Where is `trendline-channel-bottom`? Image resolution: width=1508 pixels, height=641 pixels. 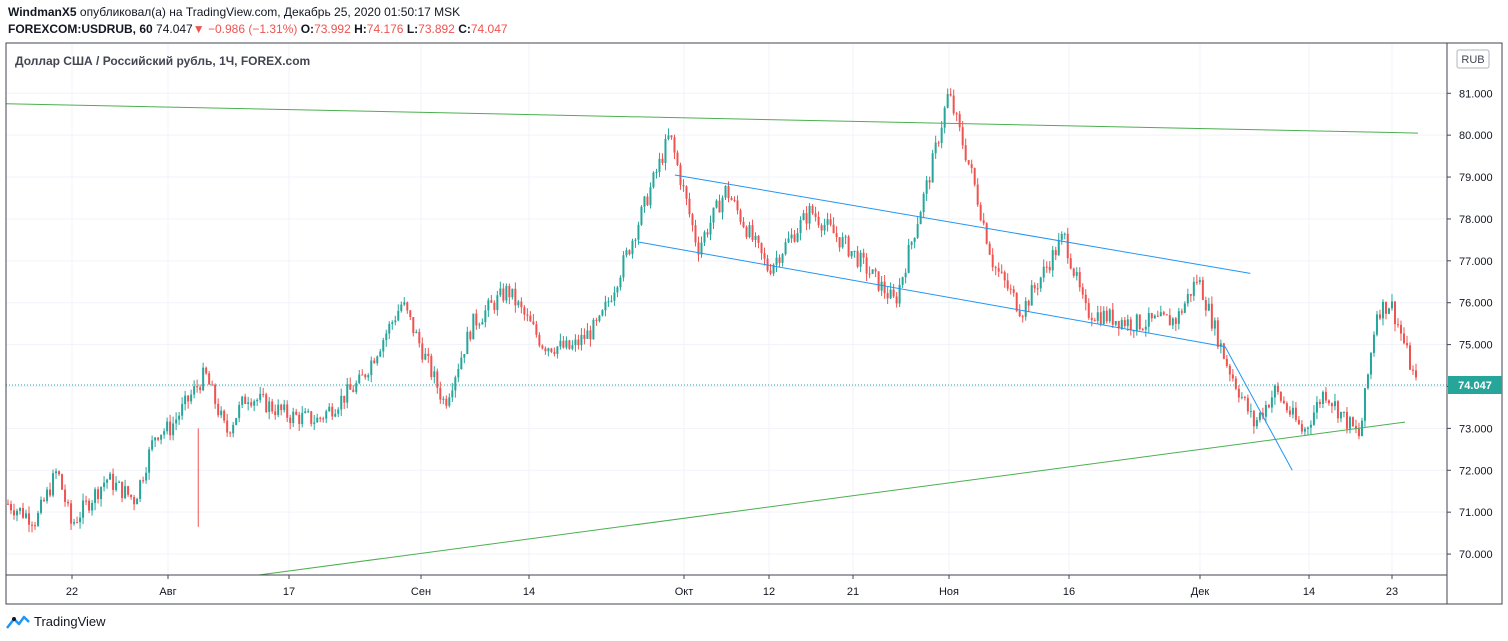 trendline-channel-bottom is located at coordinates (932, 294).